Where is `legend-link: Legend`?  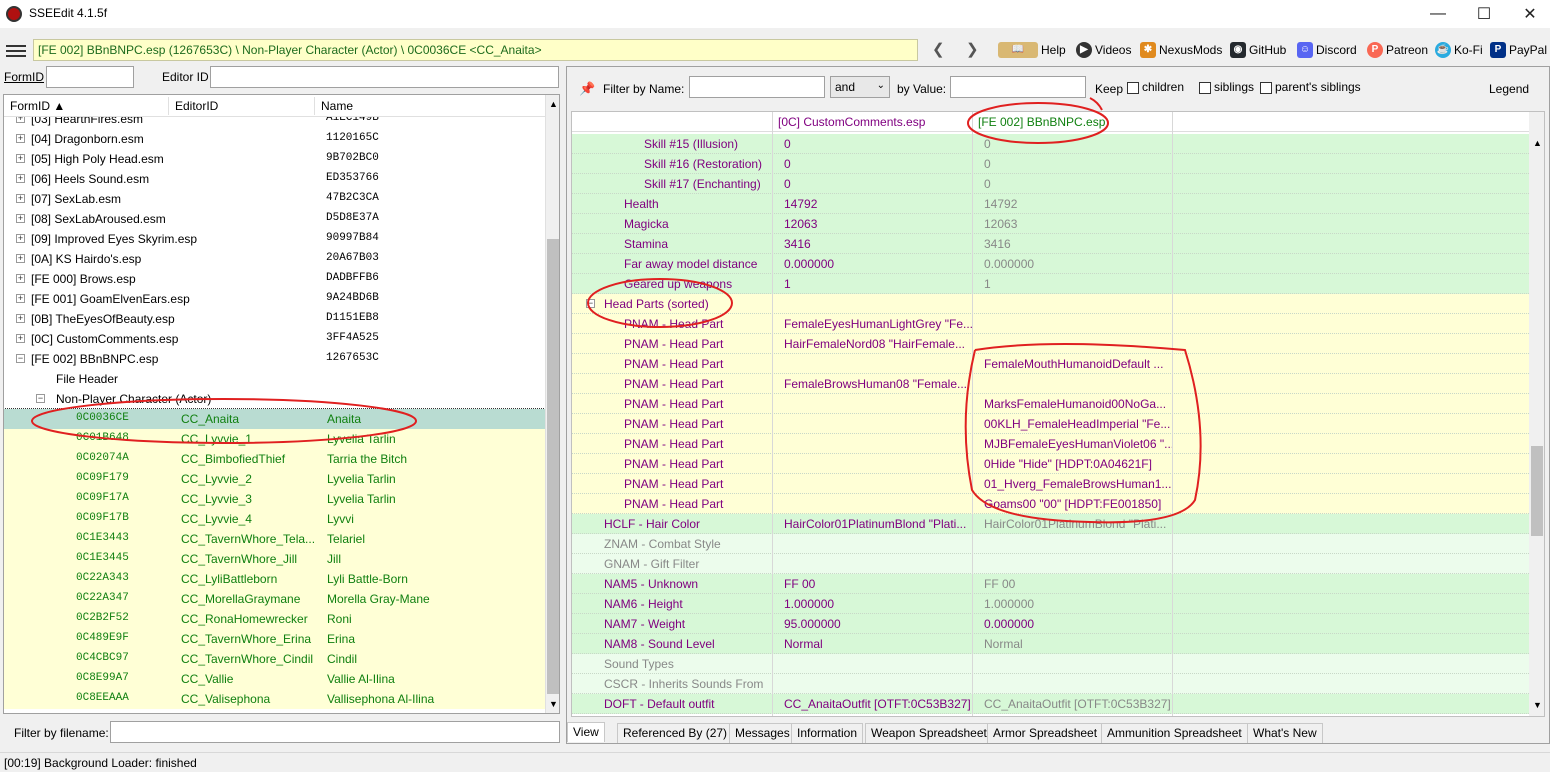
legend-link: Legend is located at coordinates (1509, 89).